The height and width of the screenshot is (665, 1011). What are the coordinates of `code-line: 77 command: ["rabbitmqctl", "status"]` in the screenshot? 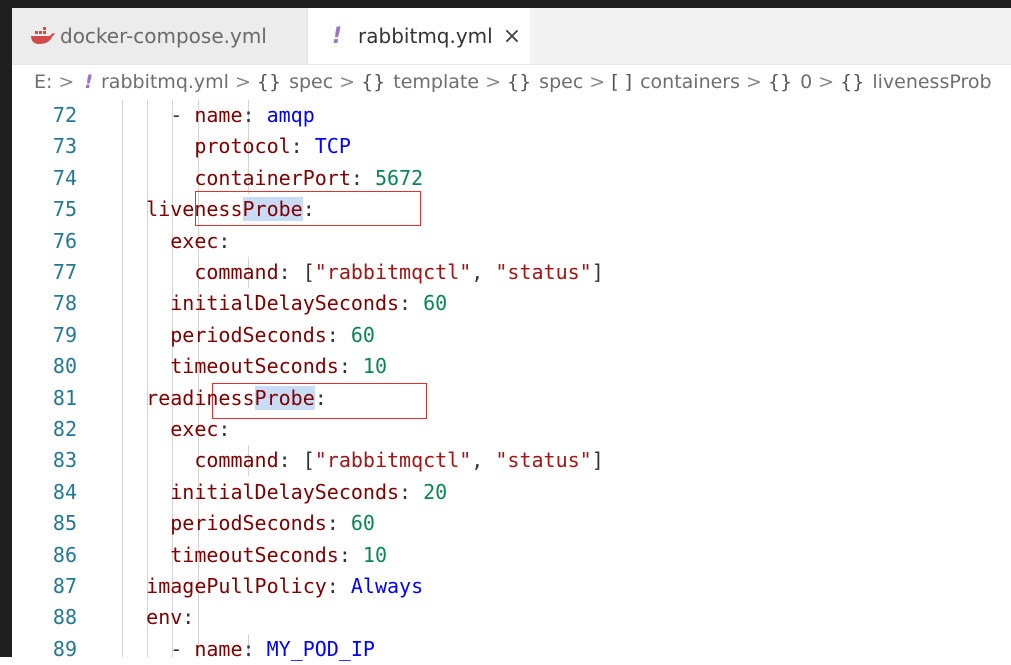 It's located at (511, 272).